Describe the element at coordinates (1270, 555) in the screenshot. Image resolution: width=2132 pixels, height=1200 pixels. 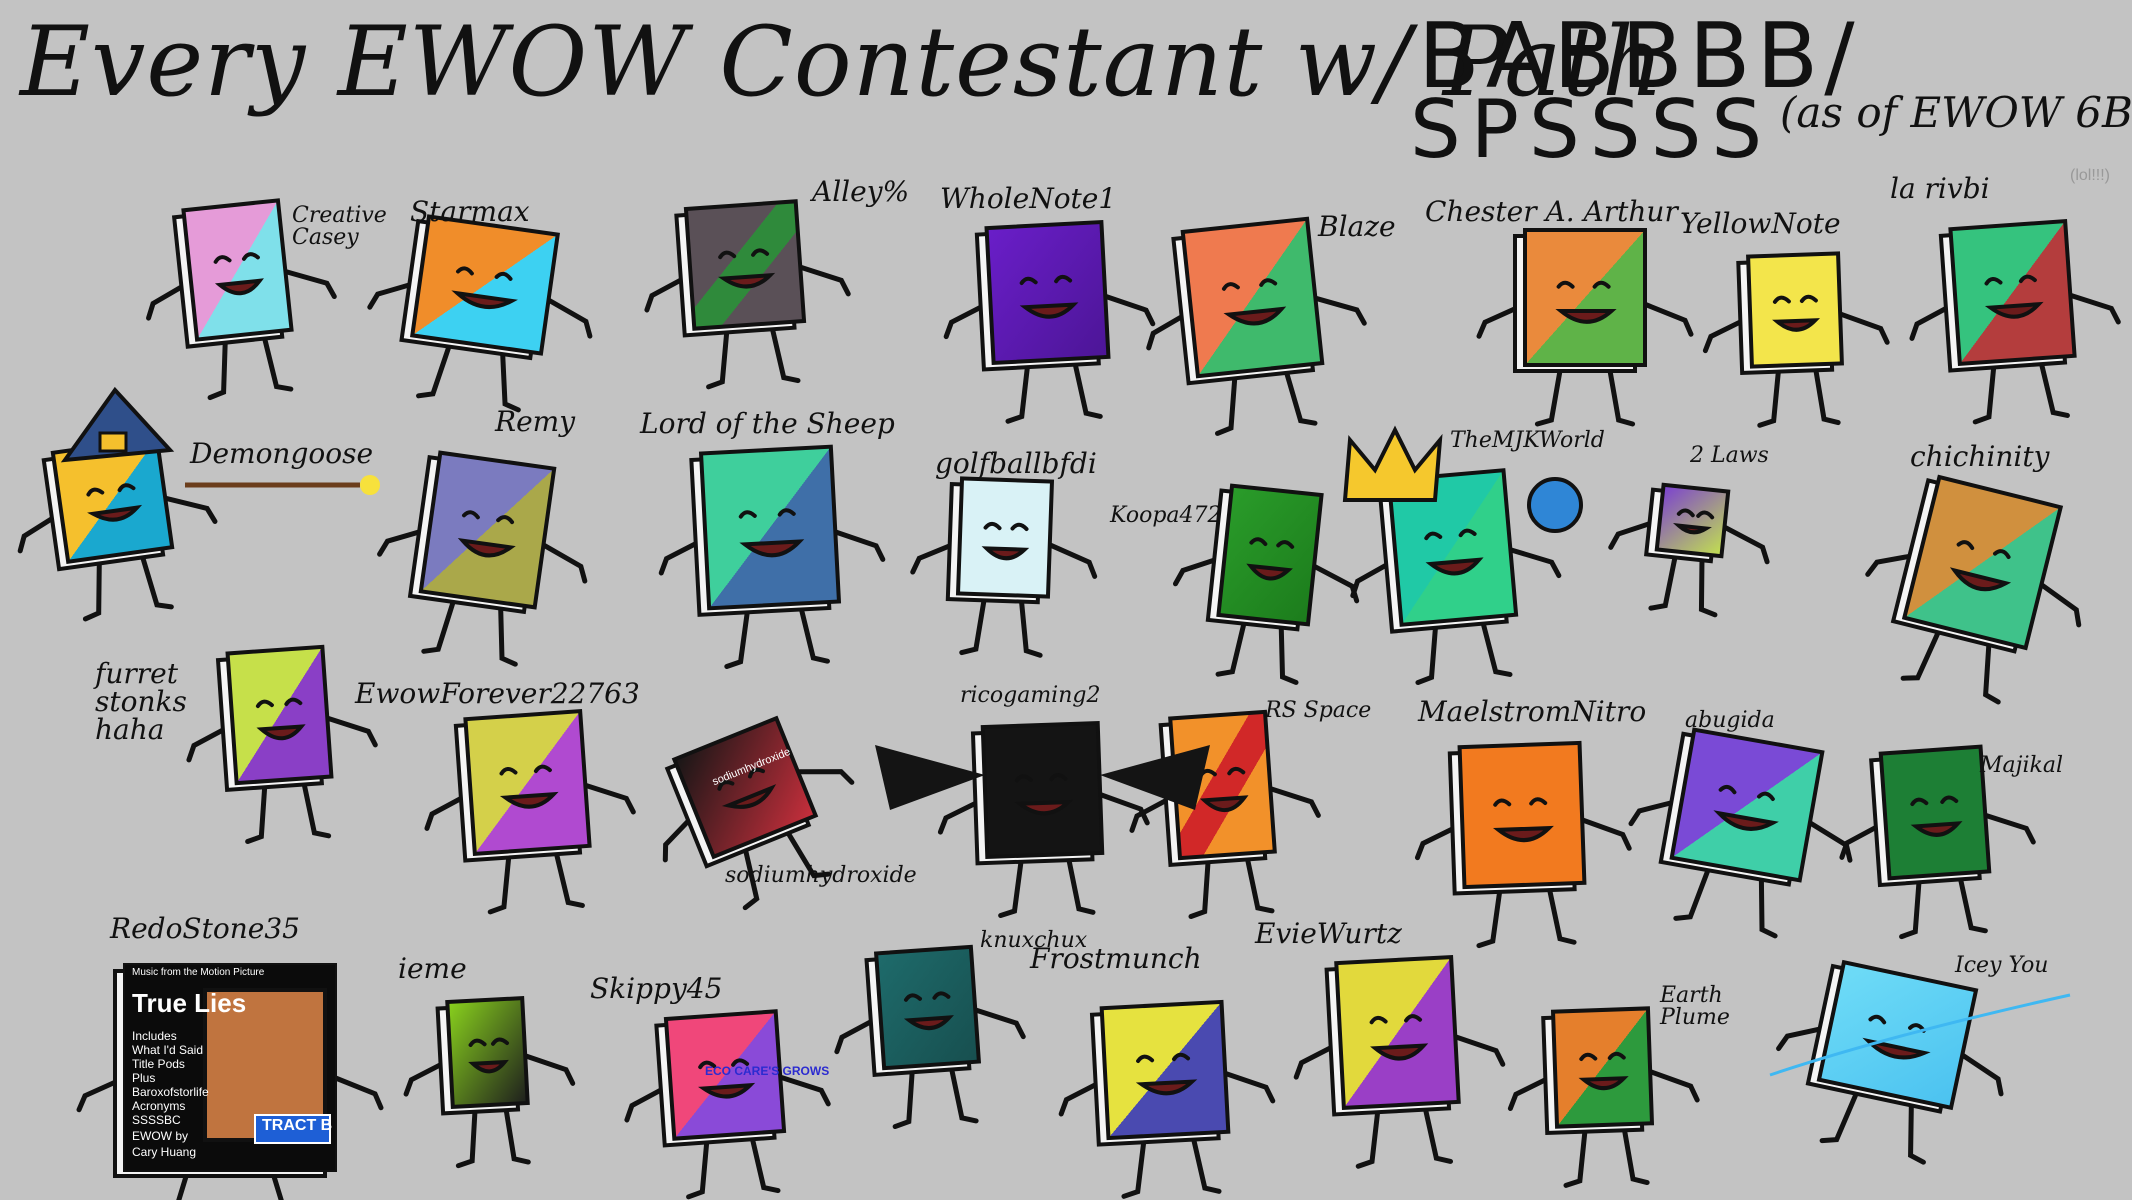
I see `koopa472-cover` at that location.